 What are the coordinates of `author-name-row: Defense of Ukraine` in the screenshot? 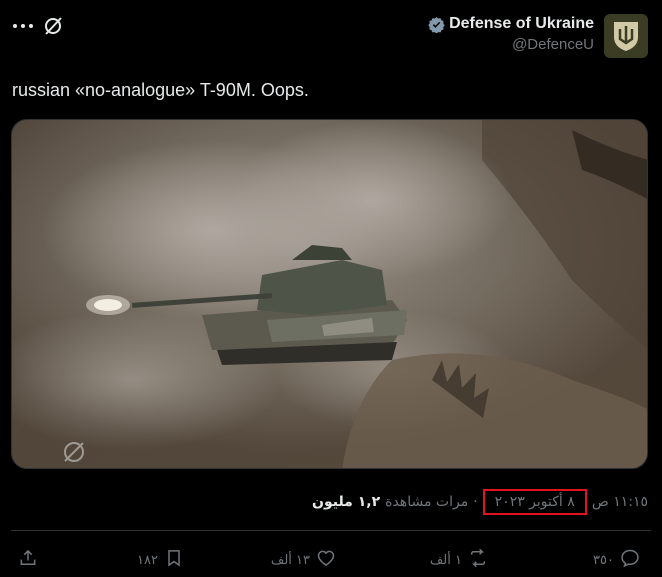 It's located at (511, 24).